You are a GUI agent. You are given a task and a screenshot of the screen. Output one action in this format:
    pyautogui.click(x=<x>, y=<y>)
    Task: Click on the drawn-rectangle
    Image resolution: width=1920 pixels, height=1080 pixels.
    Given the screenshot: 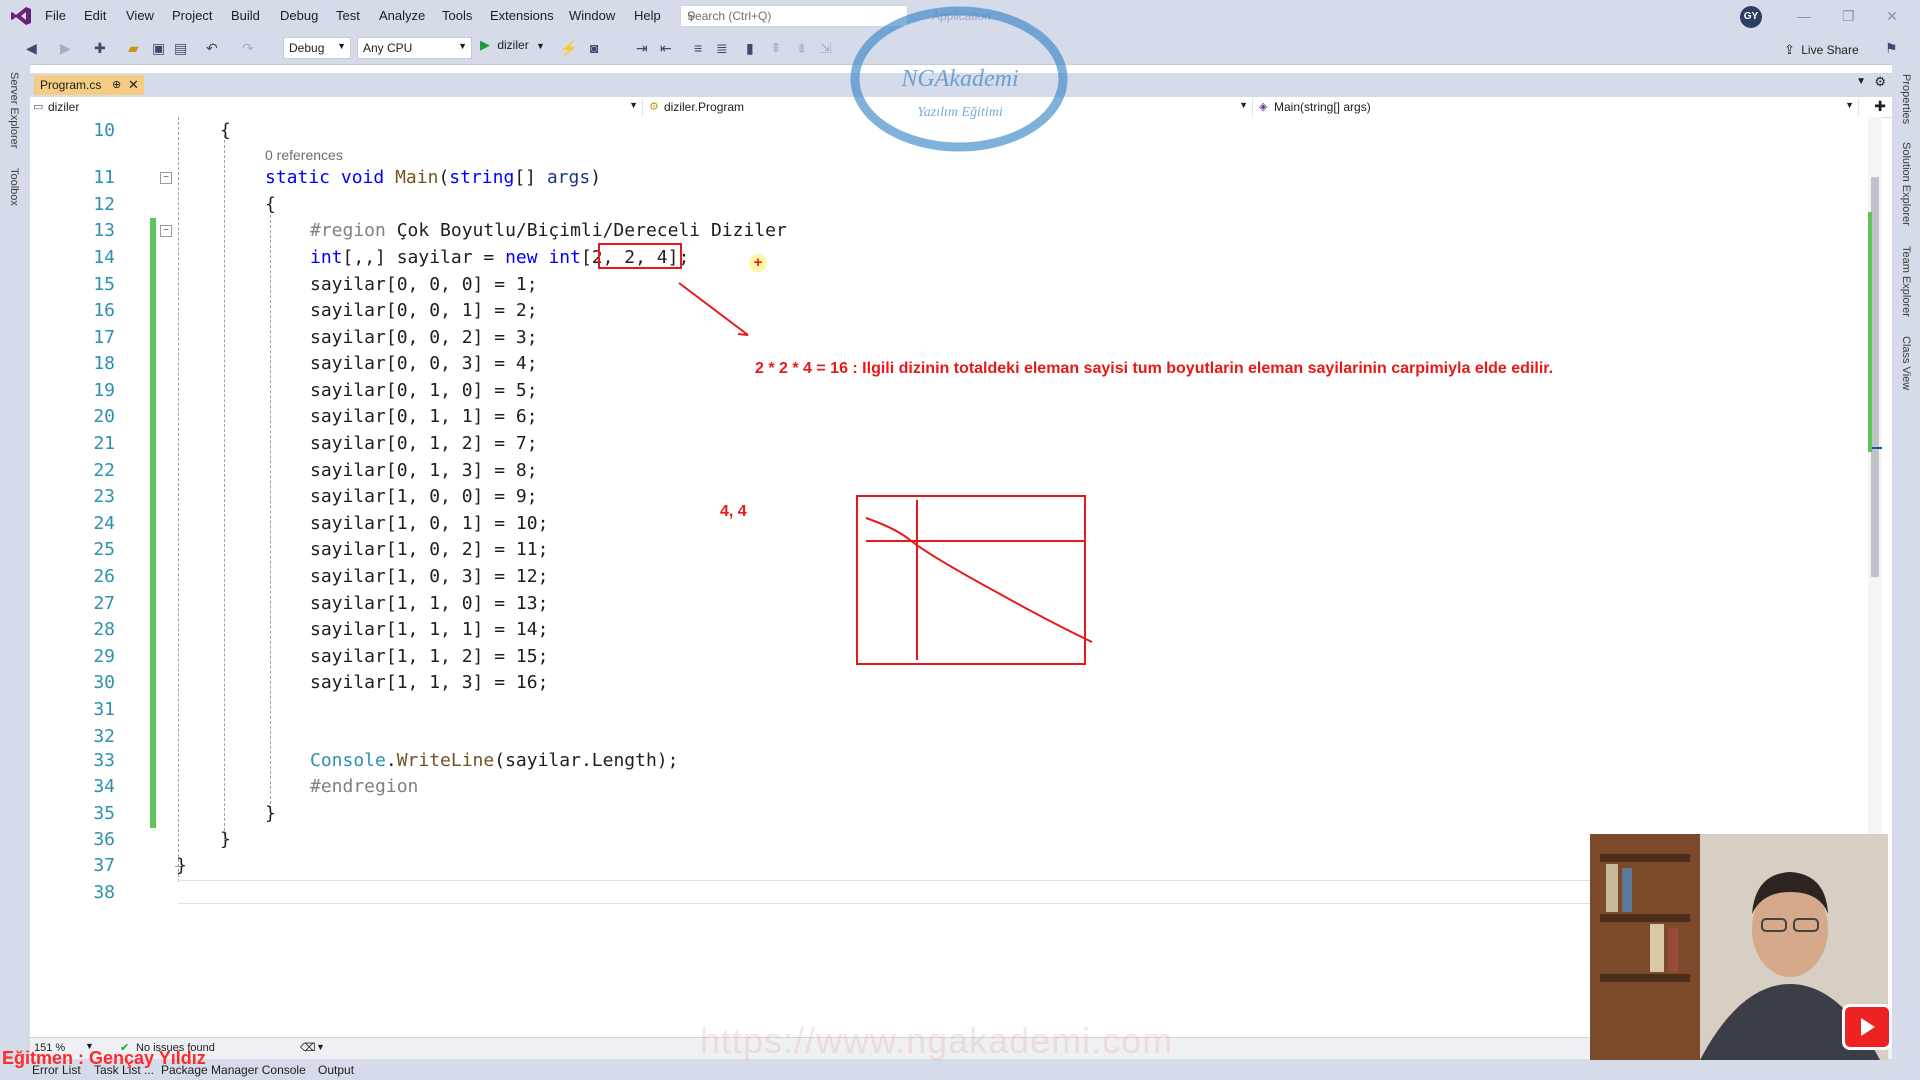 What is the action you would take?
    pyautogui.click(x=971, y=580)
    